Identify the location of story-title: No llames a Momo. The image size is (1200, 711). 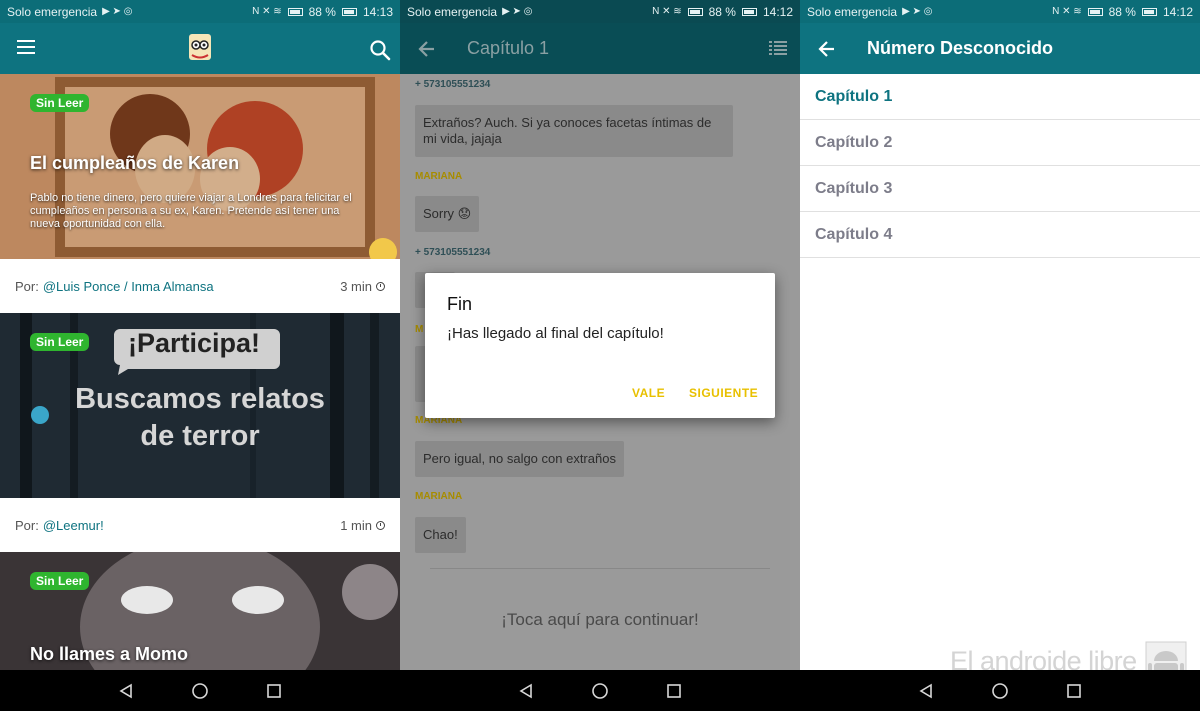
(109, 654).